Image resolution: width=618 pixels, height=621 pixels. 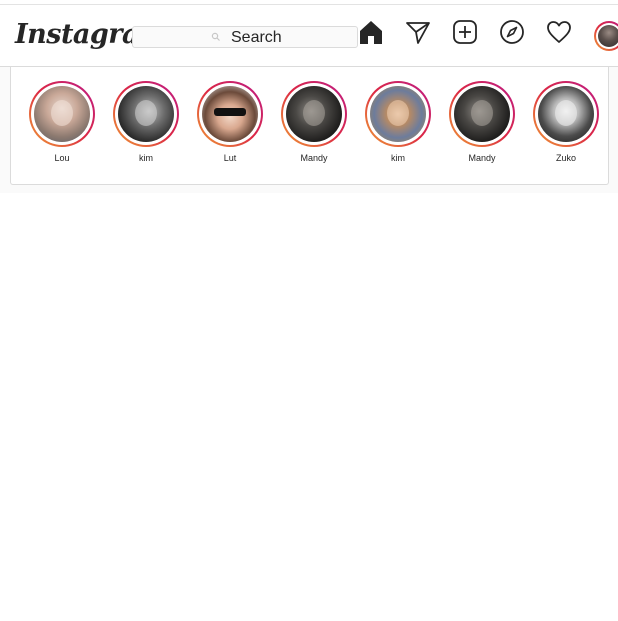 I want to click on search-icon, so click(x=215, y=36).